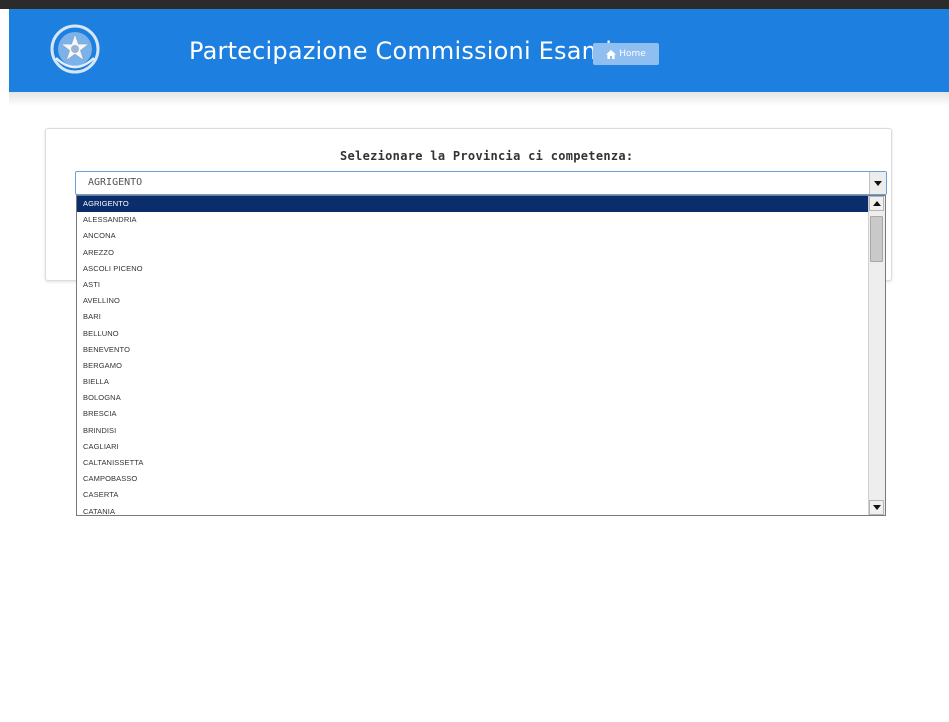  I want to click on app-header: Partecipazione Commissioni Esami Home, so click(479, 50).